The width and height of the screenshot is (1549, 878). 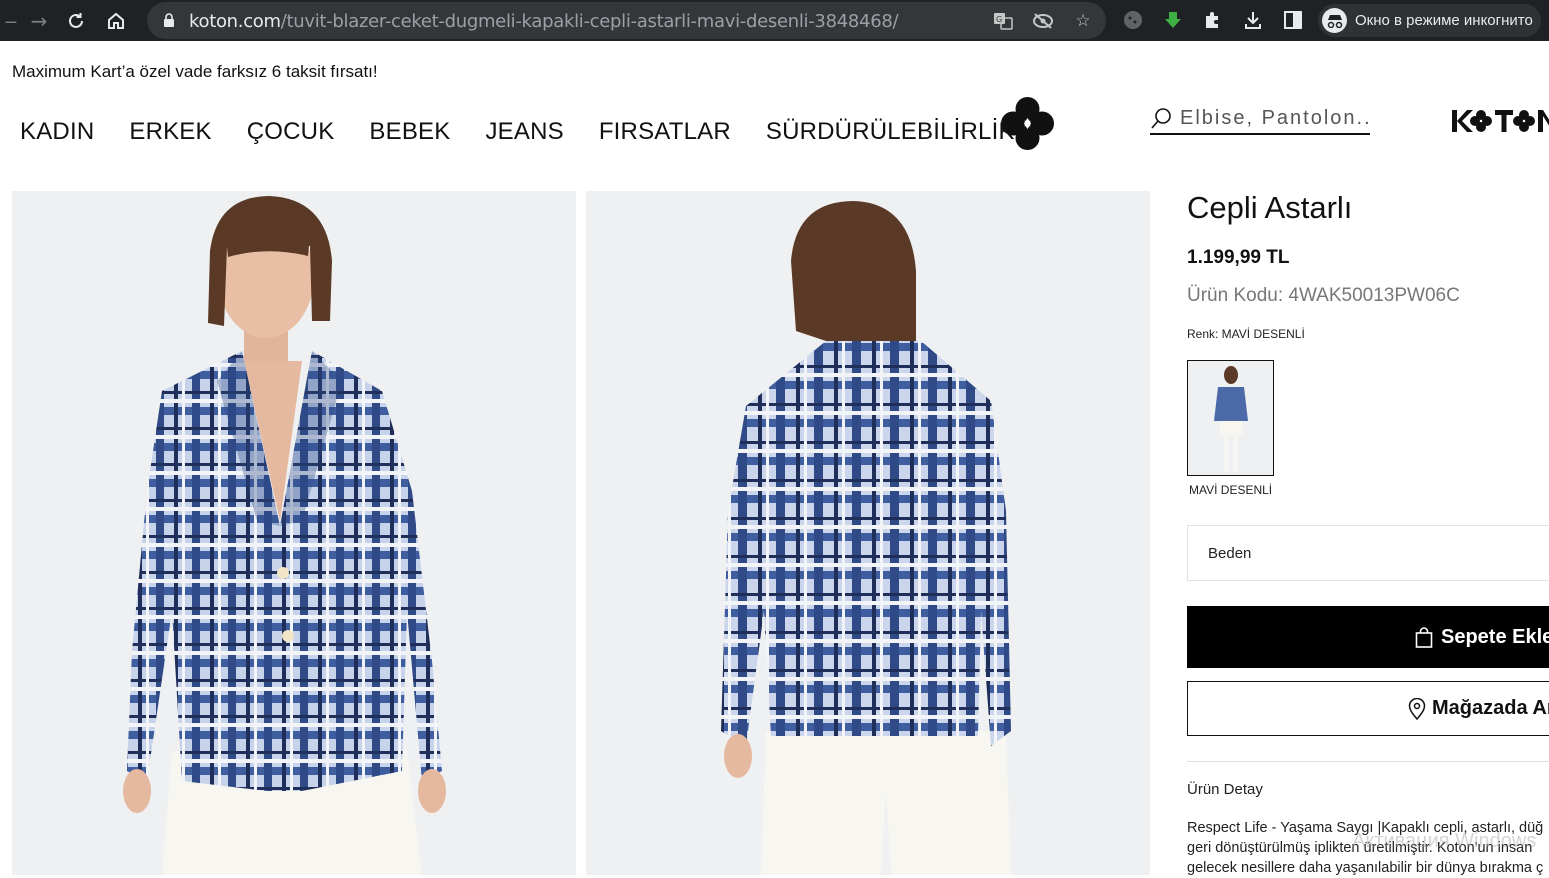 What do you see at coordinates (1495, 636) in the screenshot?
I see `add-to-cart-label: Sepete Ekle` at bounding box center [1495, 636].